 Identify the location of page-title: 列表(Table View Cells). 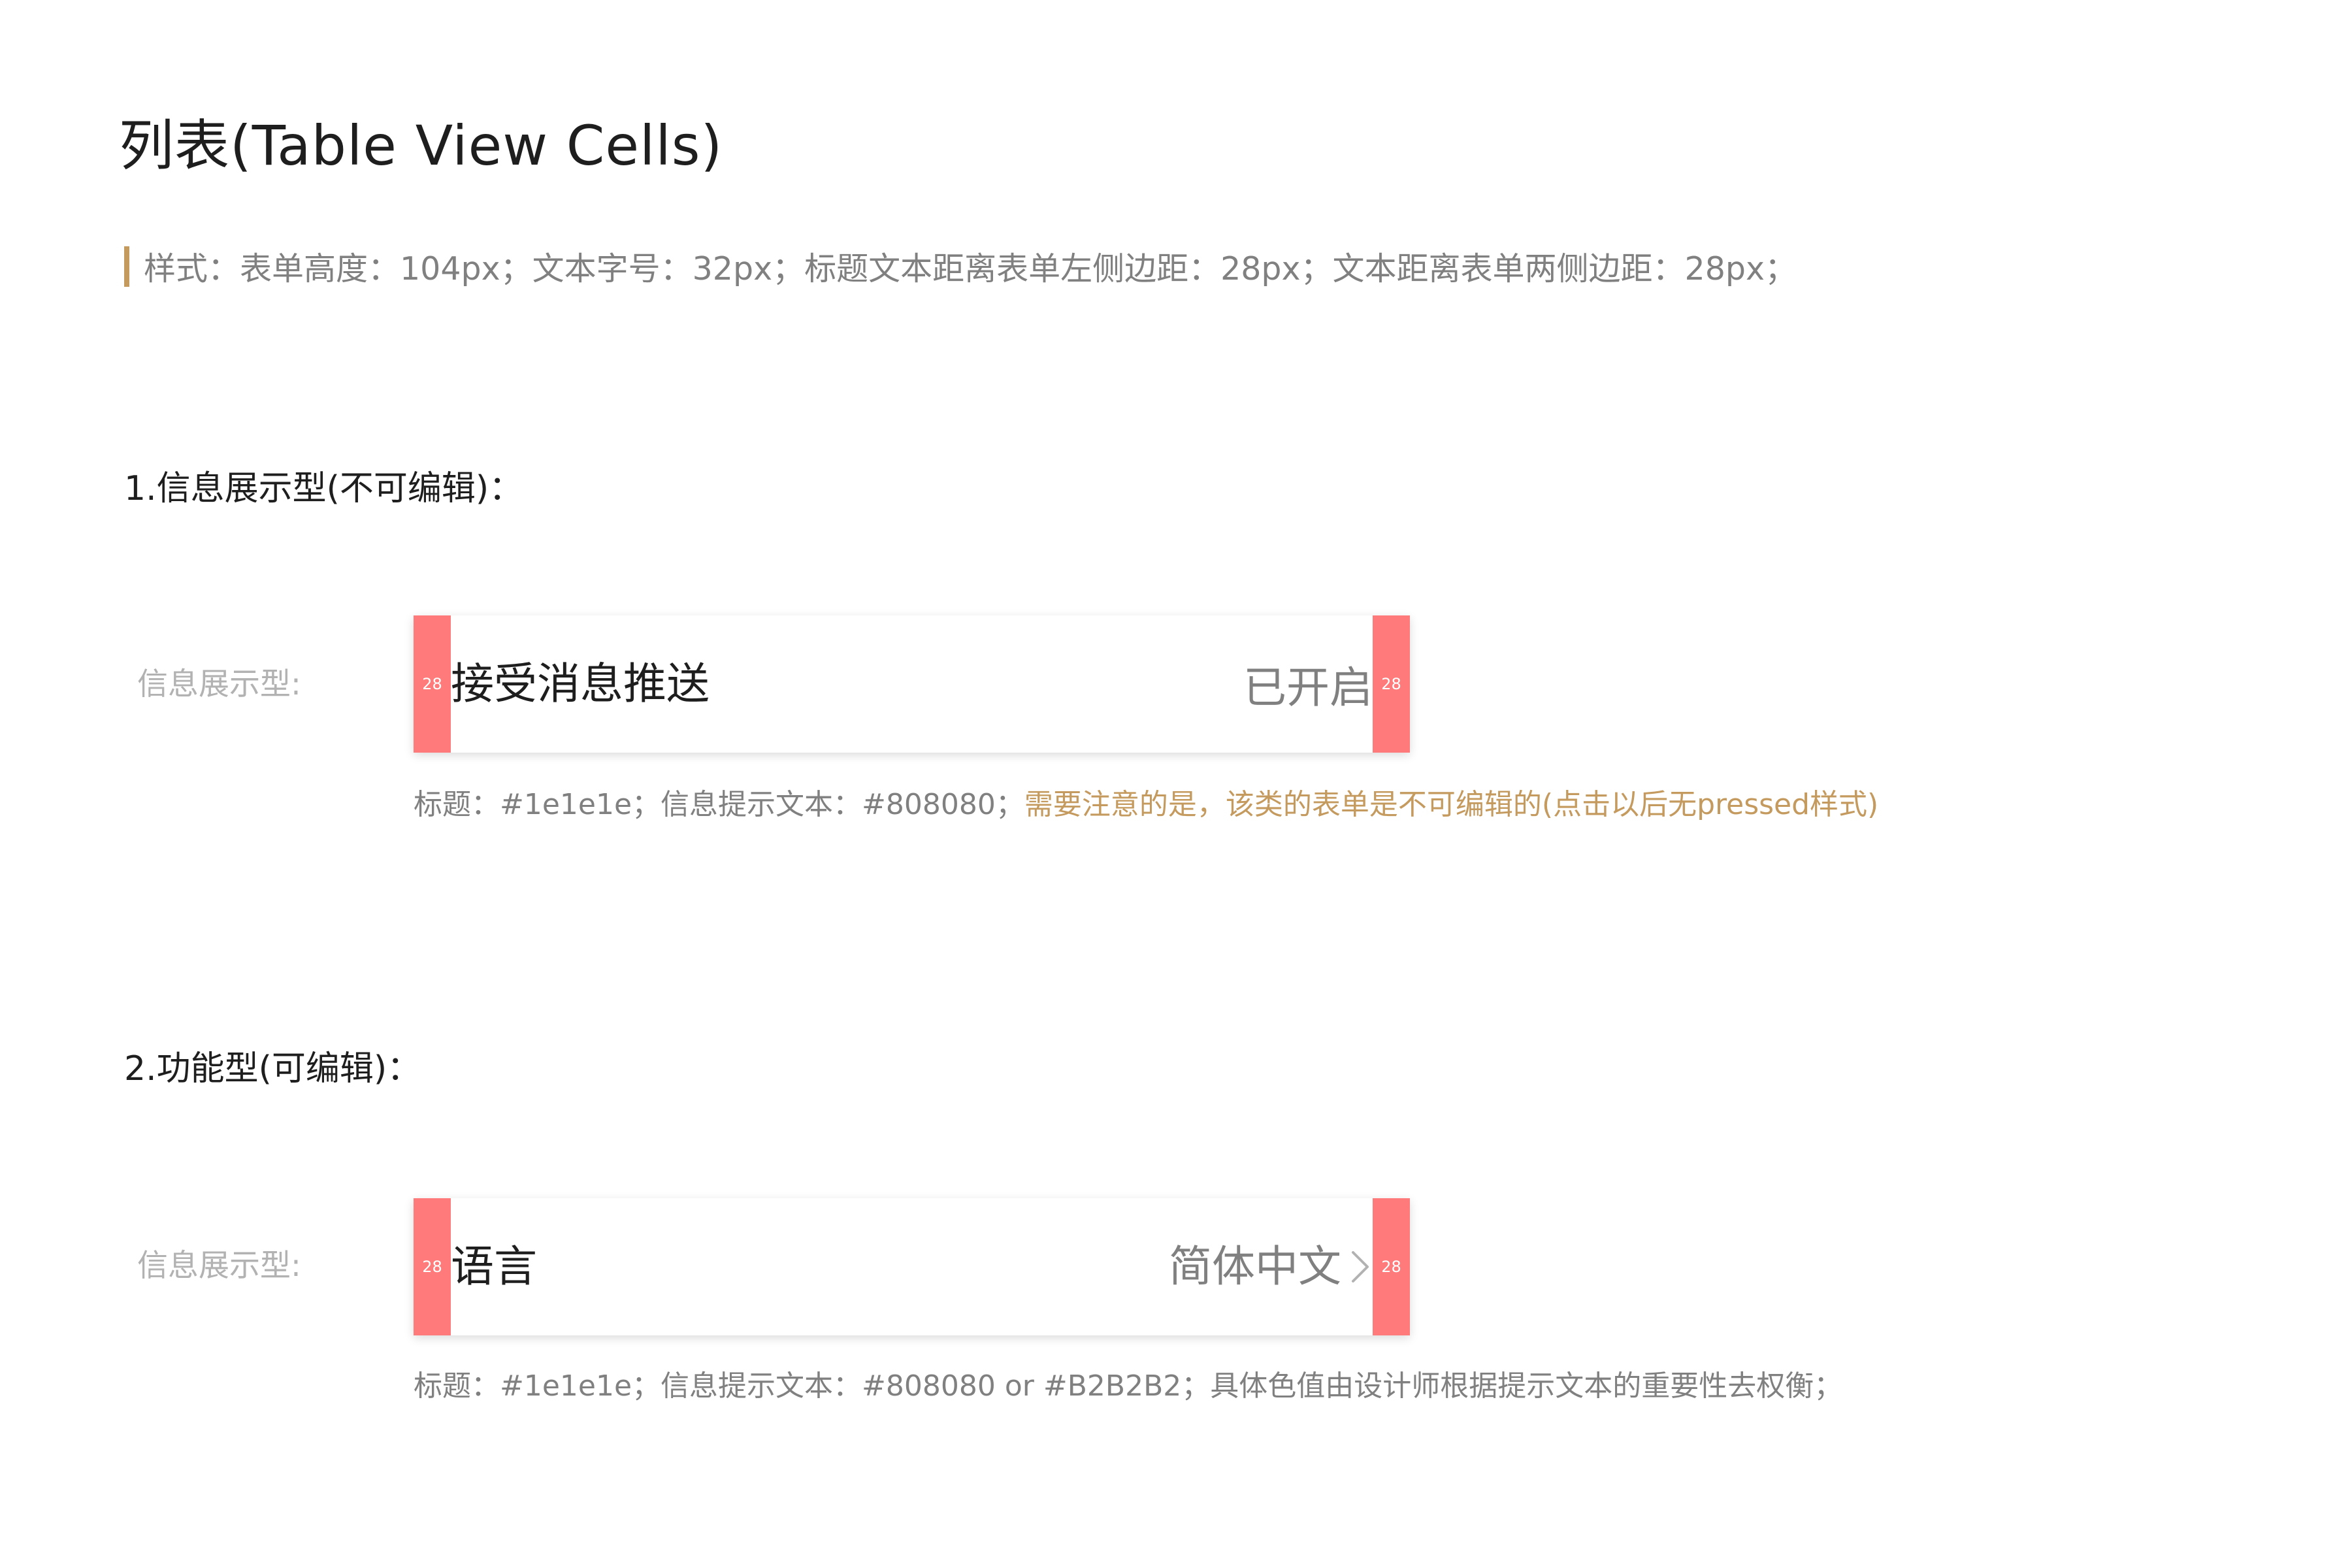
(421, 146).